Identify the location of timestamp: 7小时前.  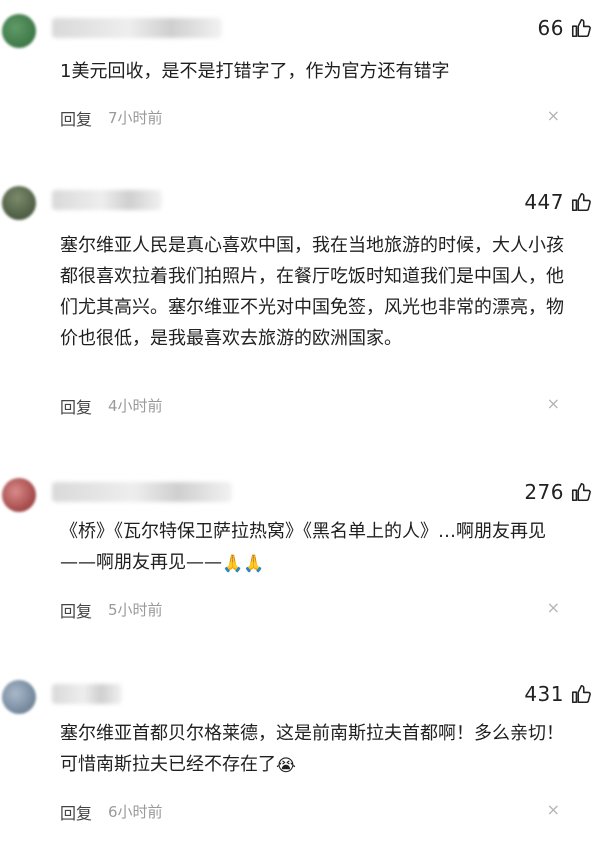
(135, 118).